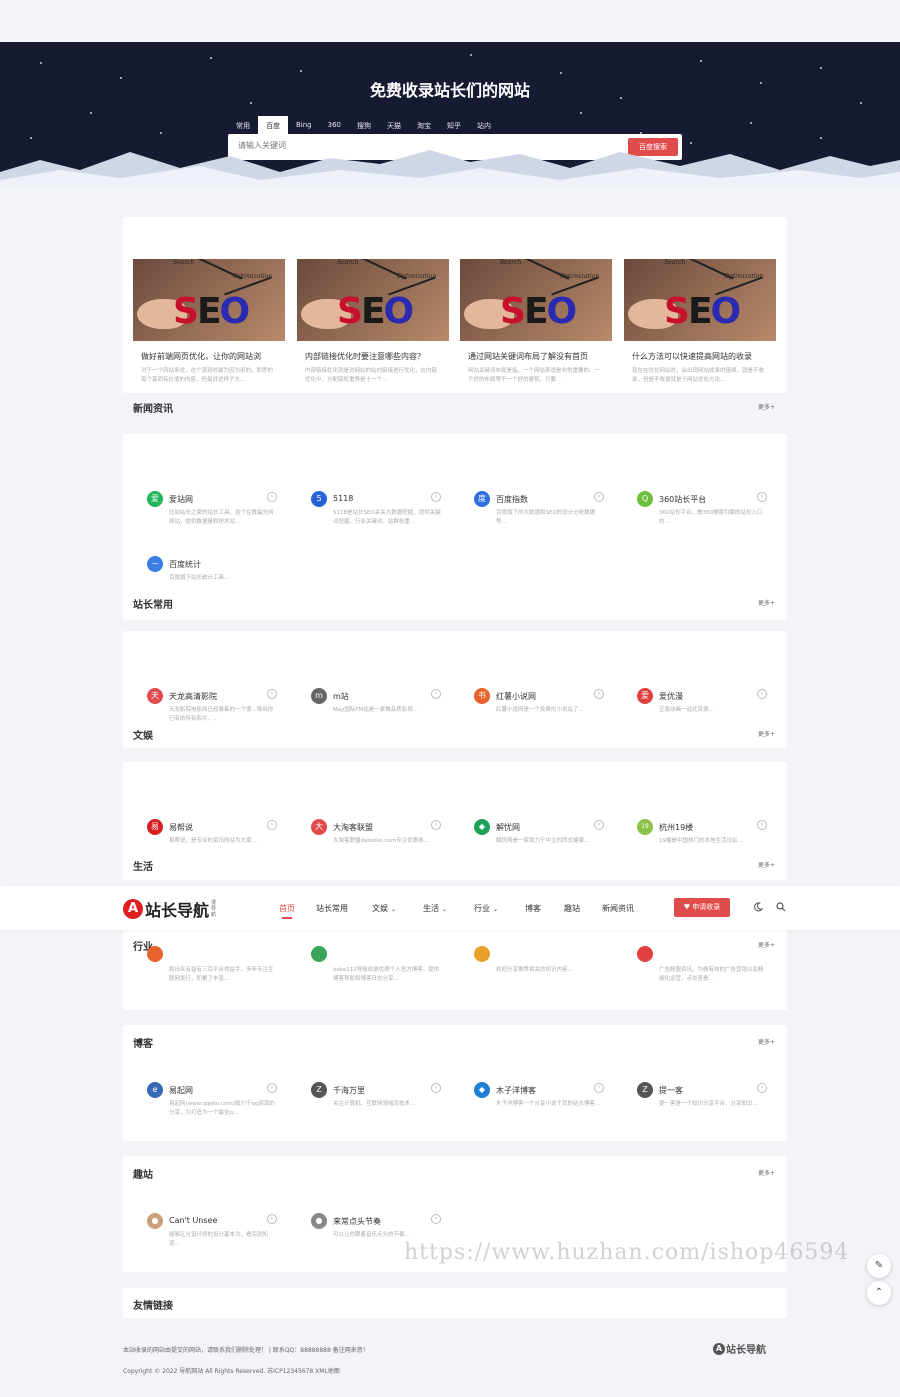 The width and height of the screenshot is (900, 1397). I want to click on site-name: 天龙高清影院, so click(193, 696).